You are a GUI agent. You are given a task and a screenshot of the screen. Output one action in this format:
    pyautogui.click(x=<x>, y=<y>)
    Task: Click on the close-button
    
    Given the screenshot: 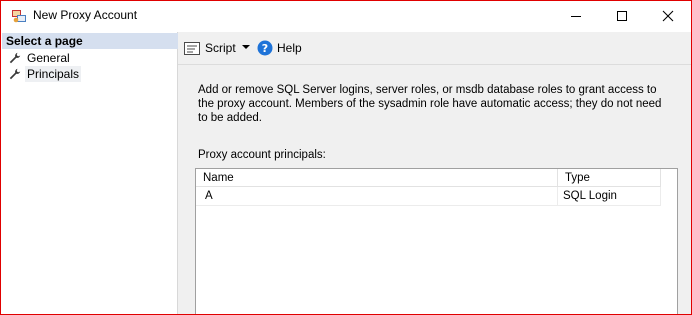 What is the action you would take?
    pyautogui.click(x=668, y=16)
    